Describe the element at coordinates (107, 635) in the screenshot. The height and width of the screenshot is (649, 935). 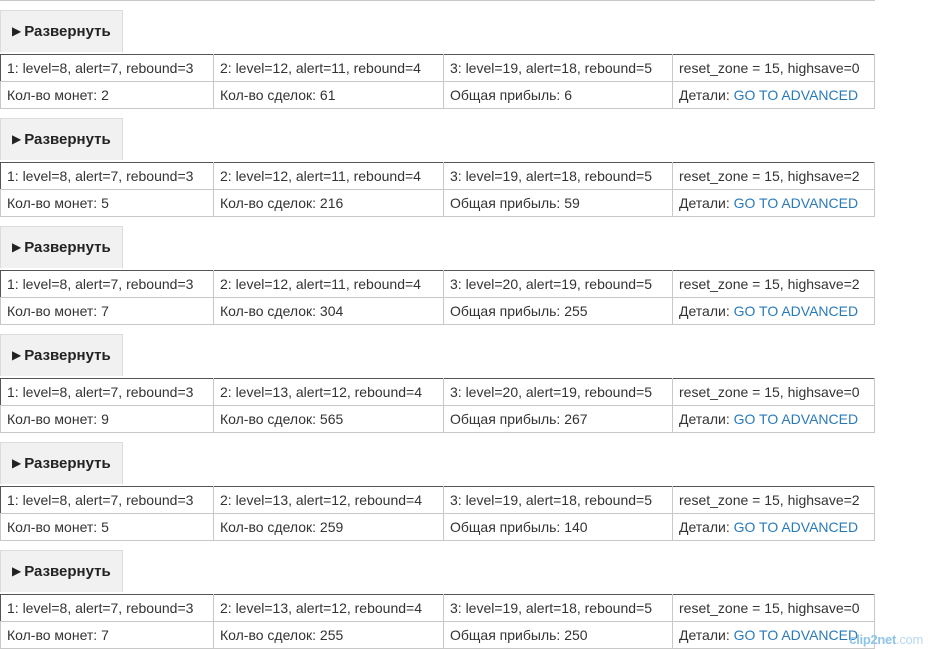
I see `coins-count-cell: Кол-во монет: 7` at that location.